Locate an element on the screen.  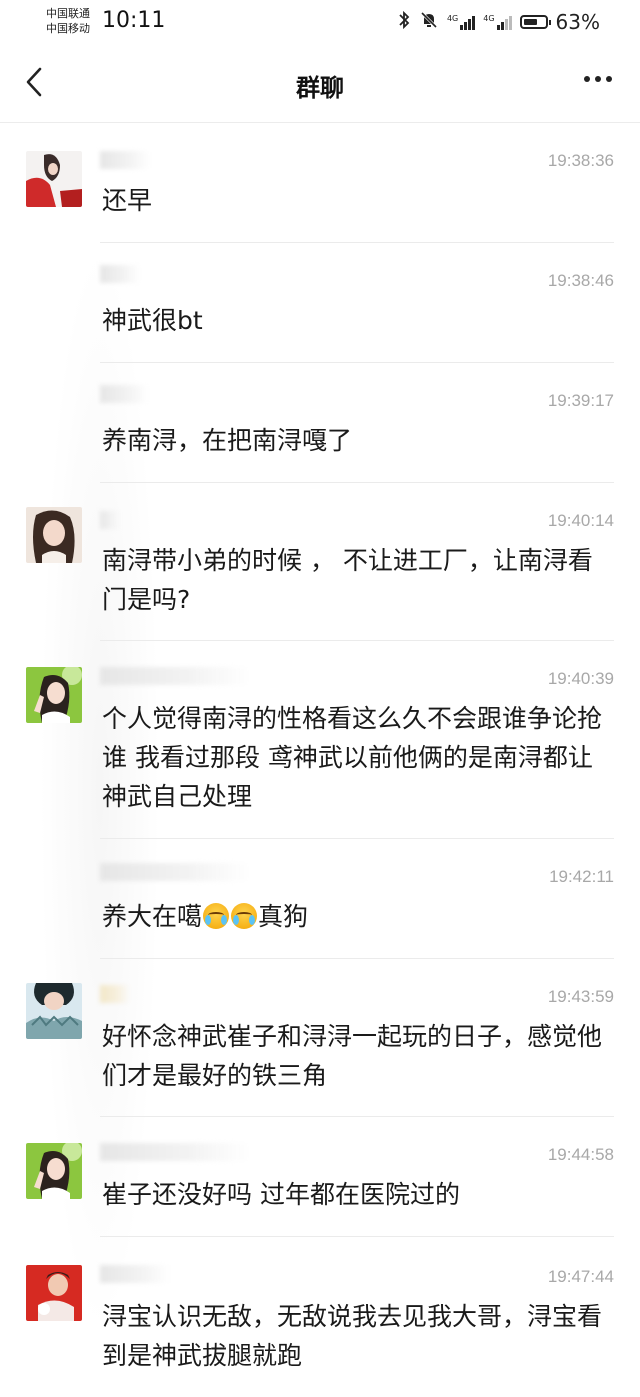
message-time: 19:38:46 is located at coordinates (580, 280).